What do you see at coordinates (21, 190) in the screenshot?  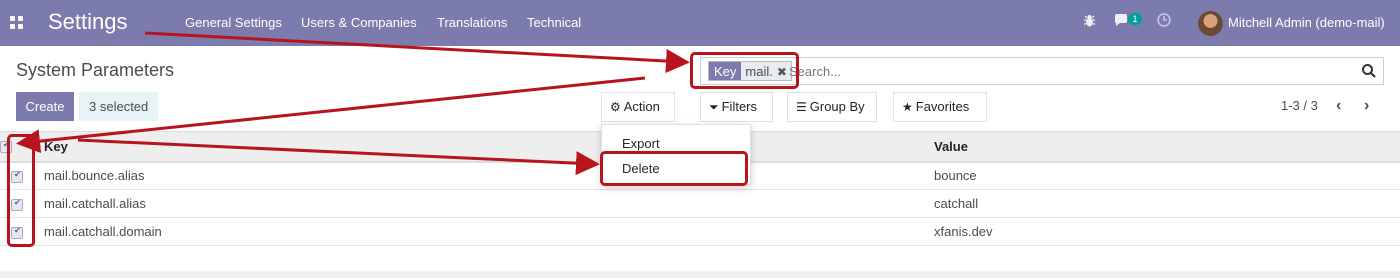 I see `annotation-highlight-checkboxes` at bounding box center [21, 190].